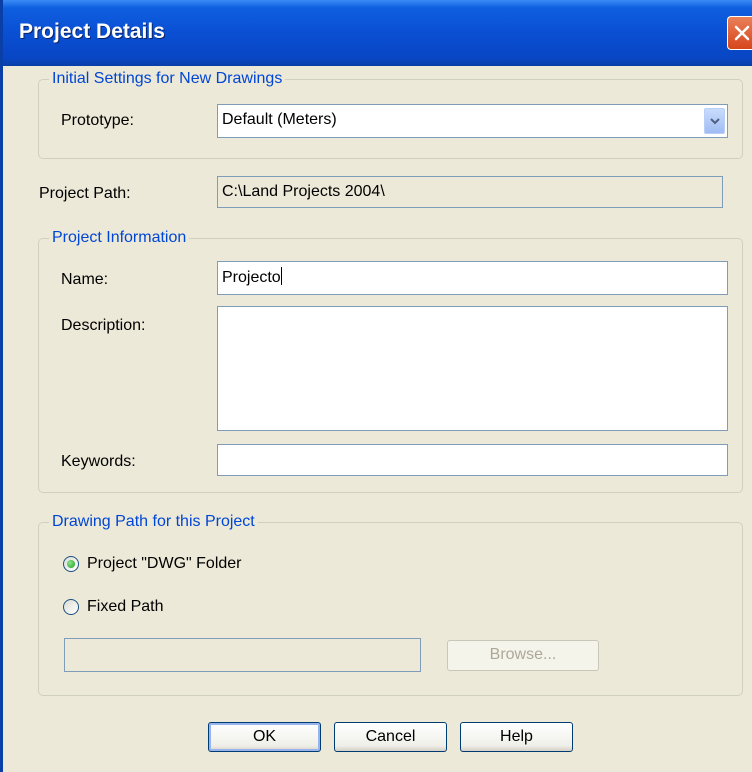 This screenshot has width=752, height=772. I want to click on radio-dot, so click(71, 564).